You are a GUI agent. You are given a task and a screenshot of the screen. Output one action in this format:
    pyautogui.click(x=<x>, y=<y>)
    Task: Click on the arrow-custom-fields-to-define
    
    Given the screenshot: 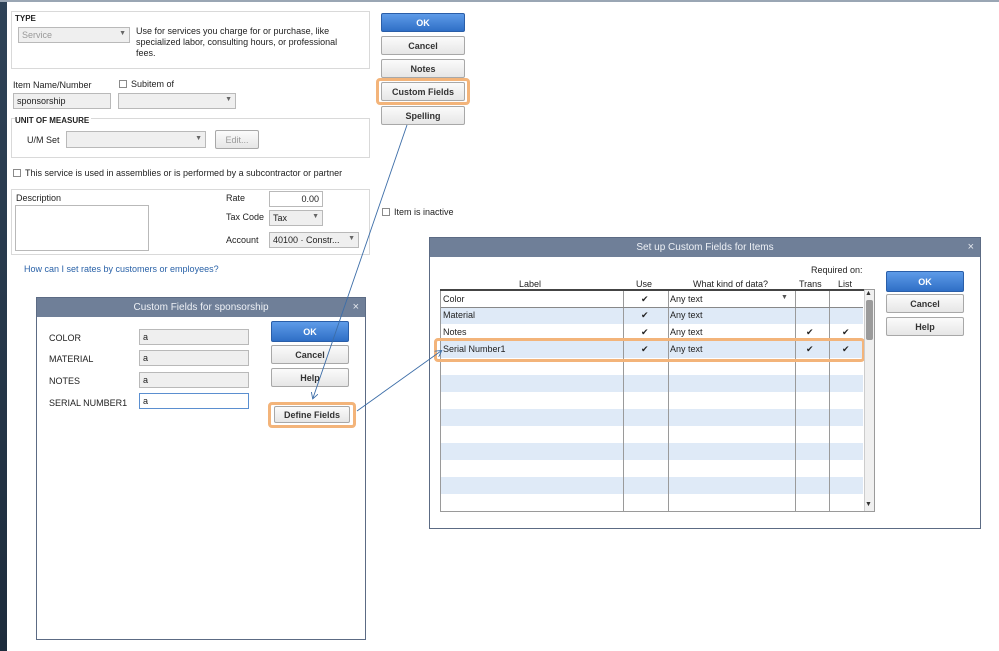 What is the action you would take?
    pyautogui.click(x=360, y=261)
    